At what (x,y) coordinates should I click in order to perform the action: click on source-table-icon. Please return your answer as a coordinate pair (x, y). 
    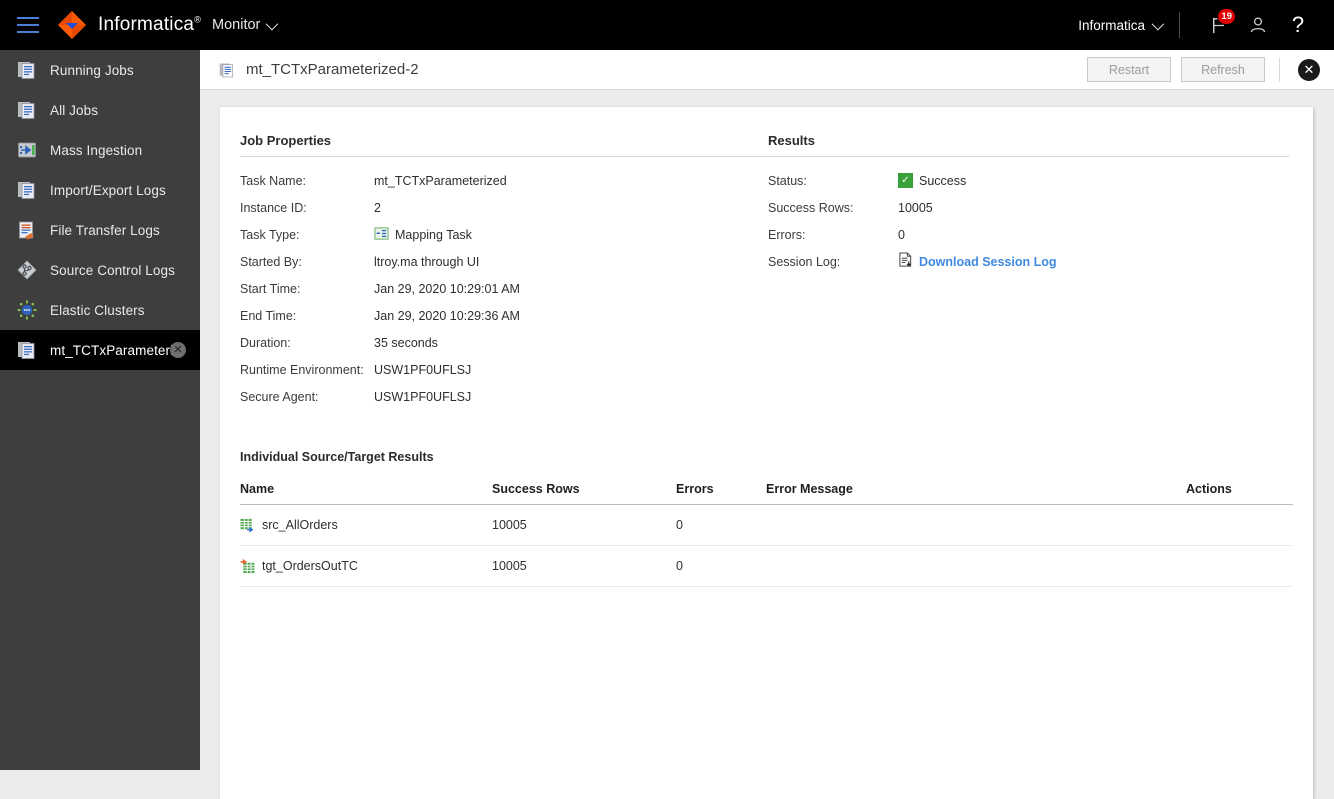
    Looking at the image, I should click on (247, 525).